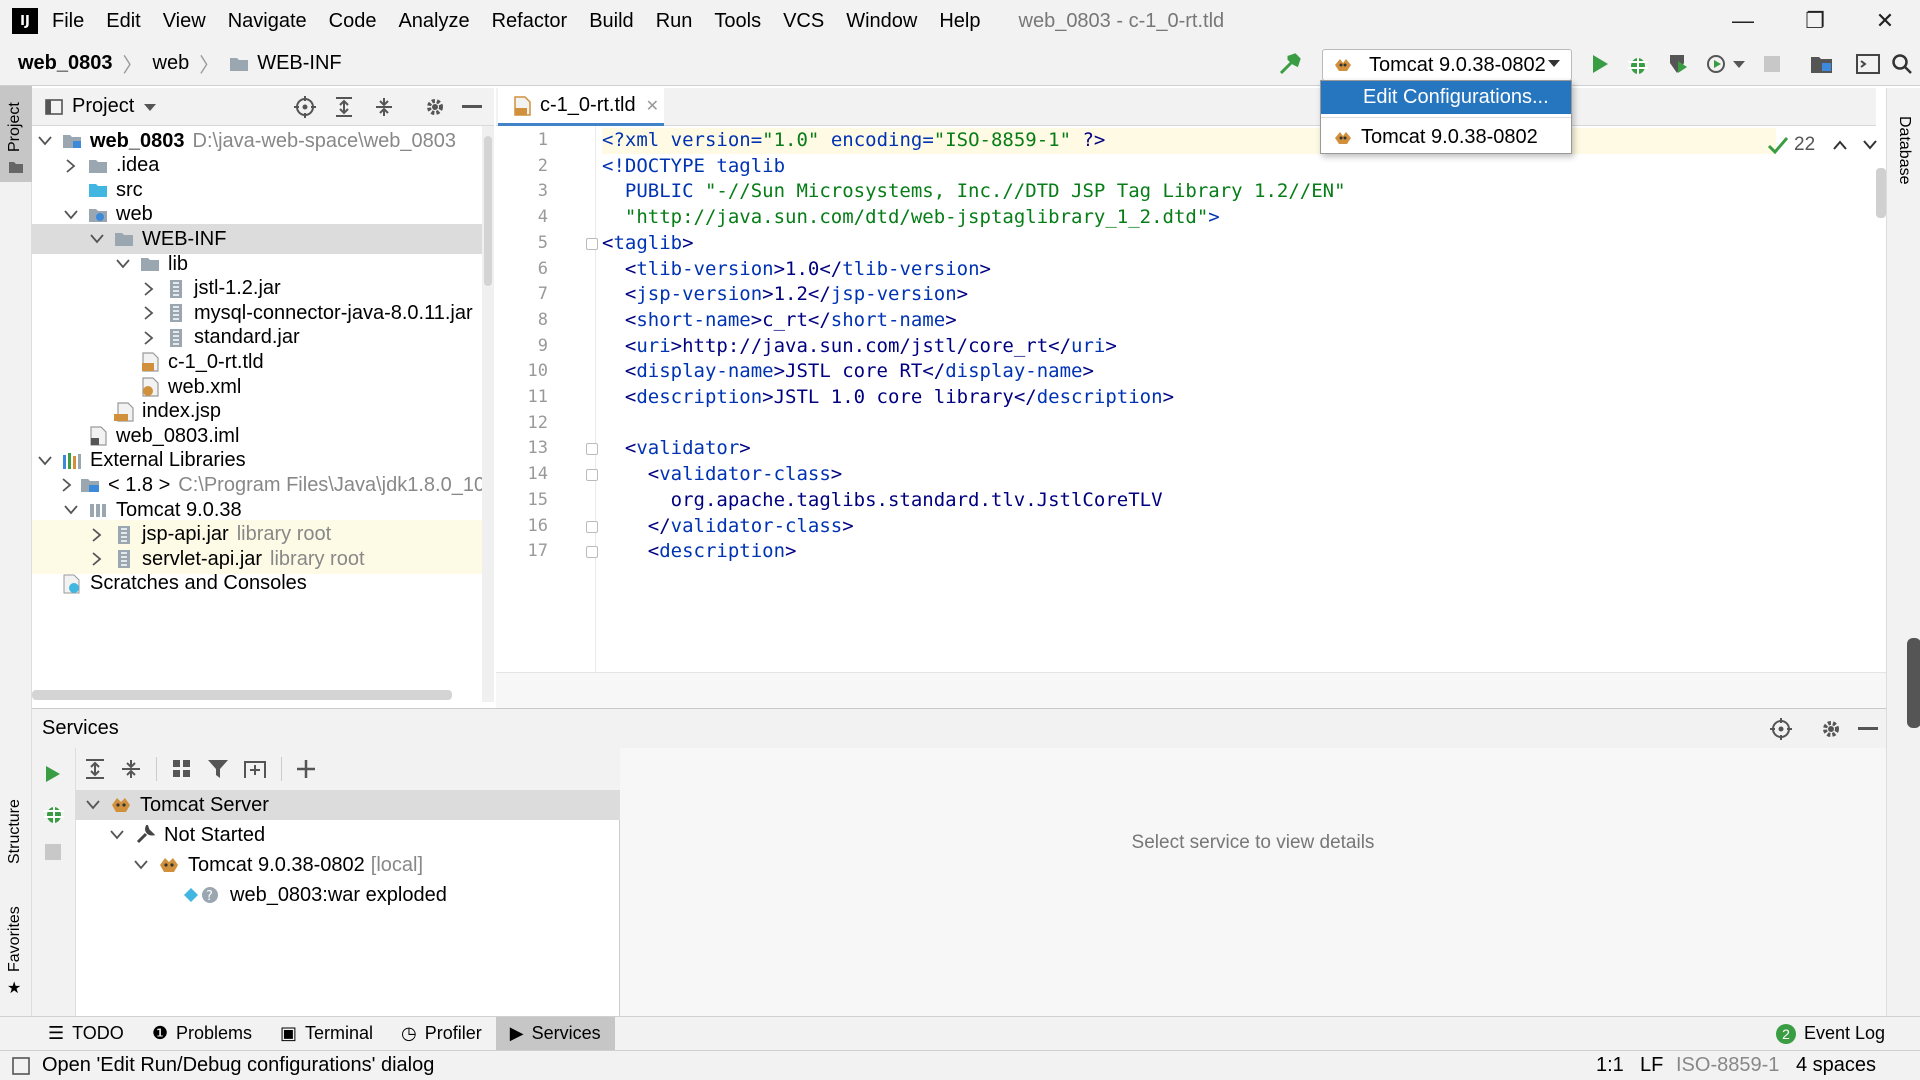 Image resolution: width=1920 pixels, height=1080 pixels. What do you see at coordinates (1678, 64) in the screenshot?
I see `coverage-icon` at bounding box center [1678, 64].